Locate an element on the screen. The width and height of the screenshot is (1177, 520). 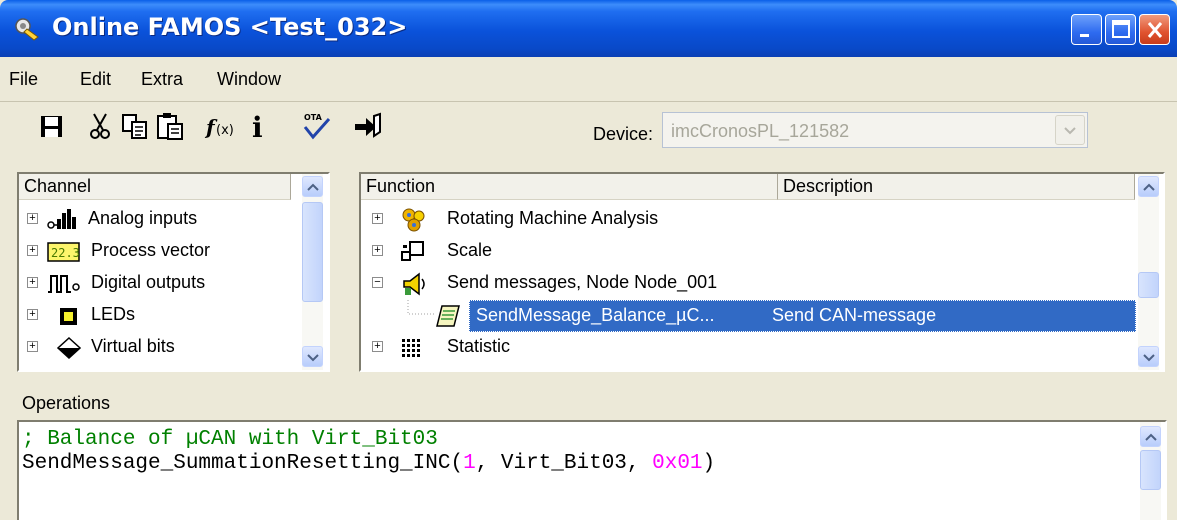
device-select-value: imcCronosPL_121582 is located at coordinates (760, 131).